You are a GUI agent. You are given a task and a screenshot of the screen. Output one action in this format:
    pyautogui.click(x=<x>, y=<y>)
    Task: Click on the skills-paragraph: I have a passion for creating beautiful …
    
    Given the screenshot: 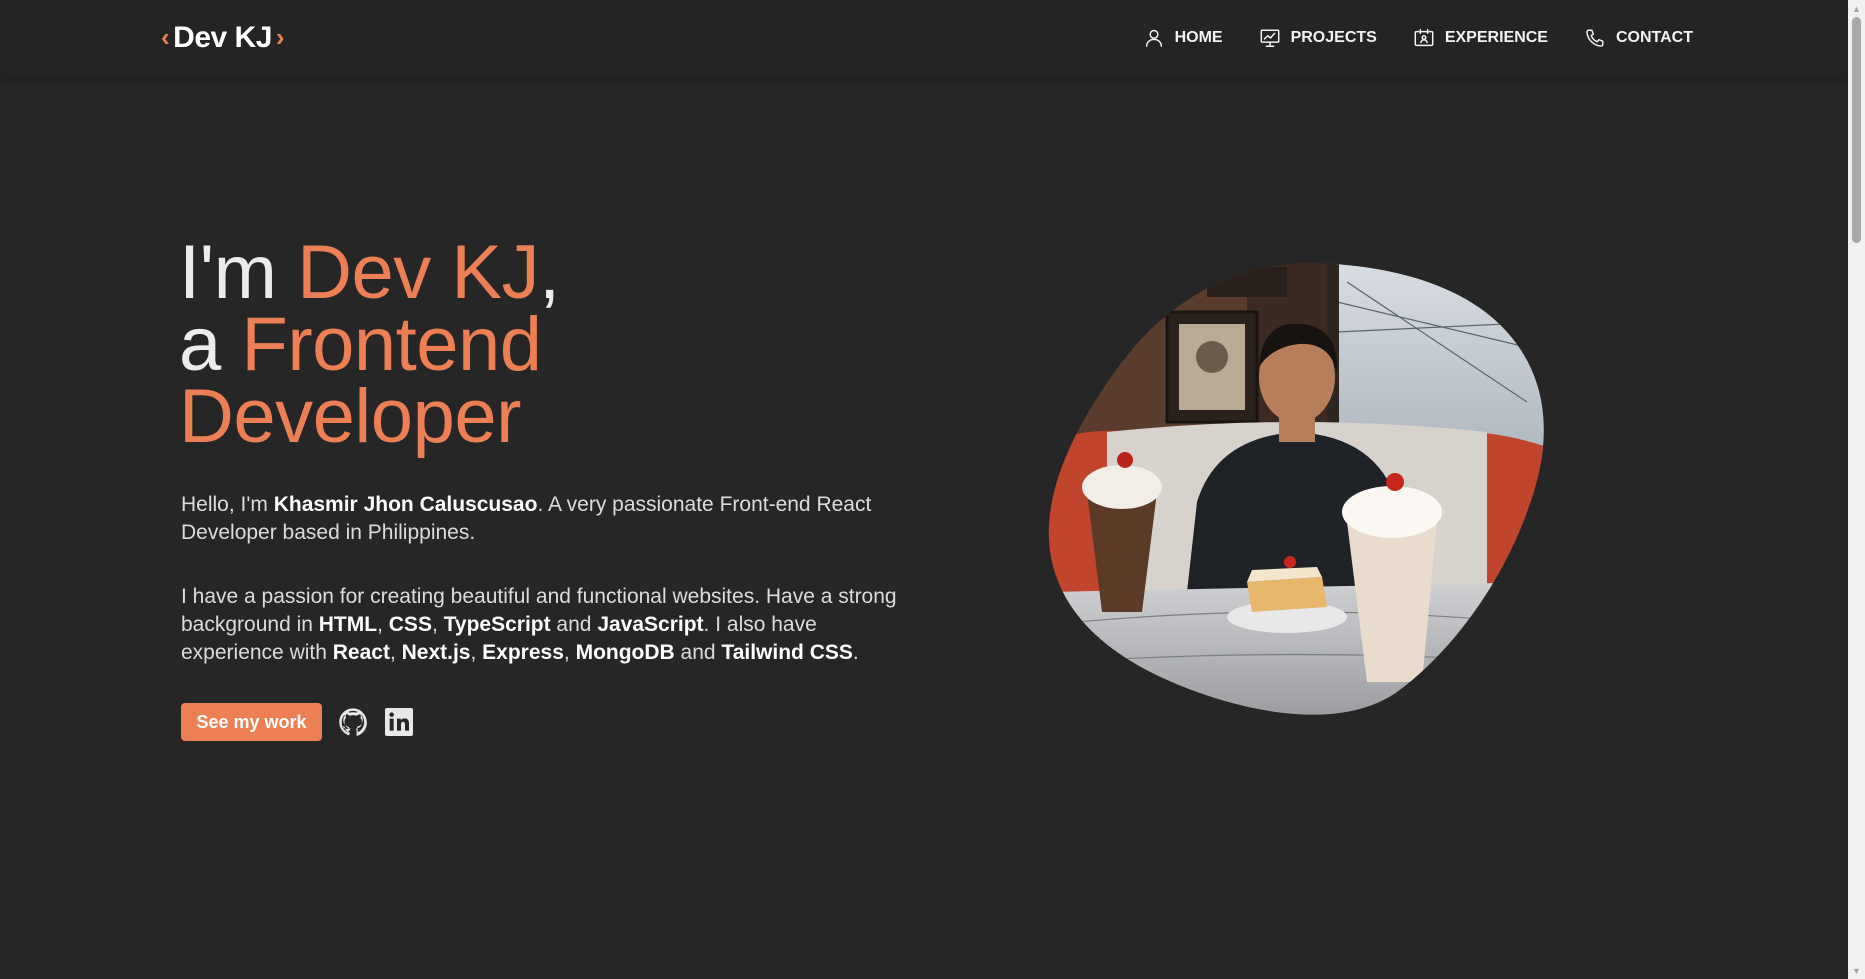 What is the action you would take?
    pyautogui.click(x=541, y=625)
    